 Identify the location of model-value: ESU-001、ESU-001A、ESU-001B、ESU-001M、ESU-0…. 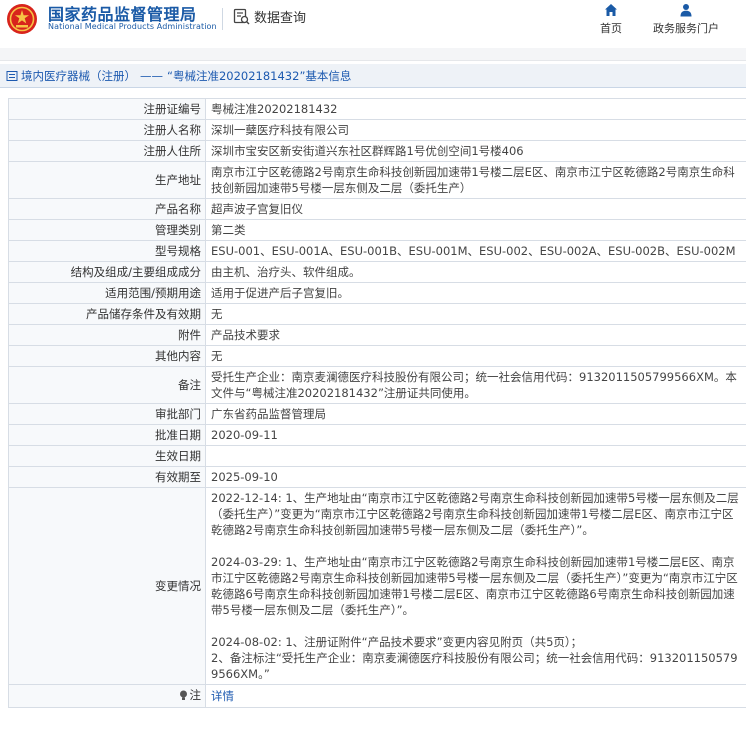
(475, 251).